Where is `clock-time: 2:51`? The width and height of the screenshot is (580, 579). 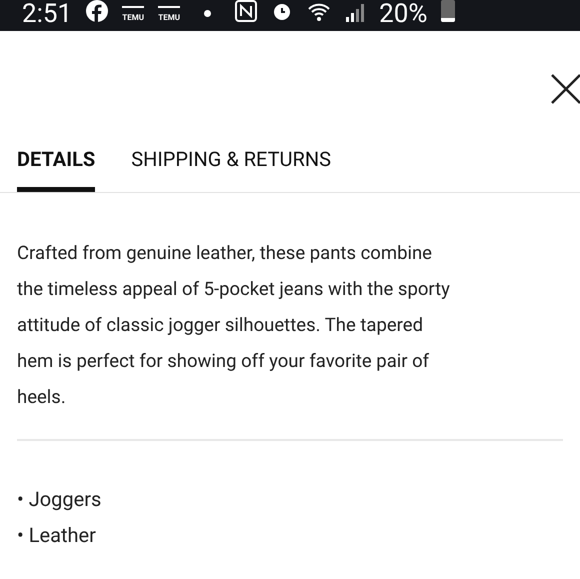
clock-time: 2:51 is located at coordinates (47, 14).